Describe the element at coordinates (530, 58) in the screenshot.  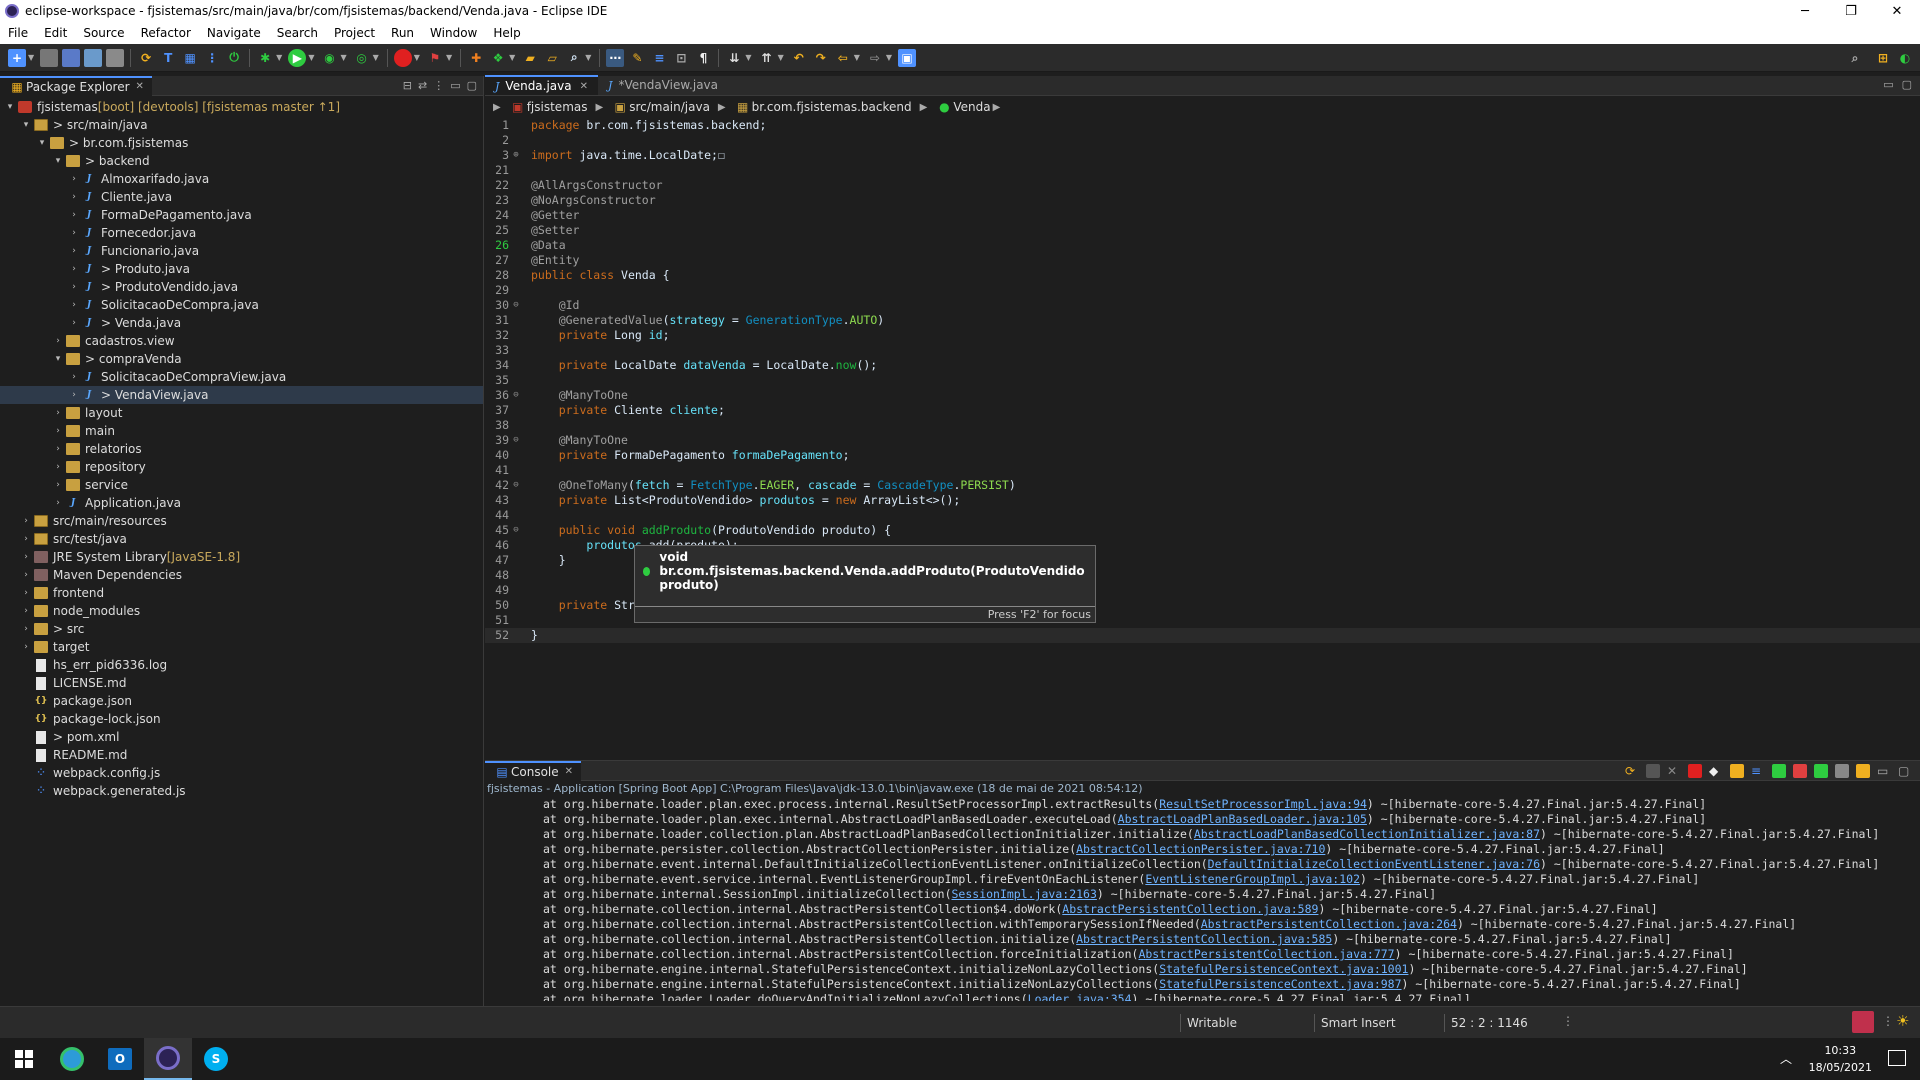
I see `open-folder-icon: ▰` at that location.